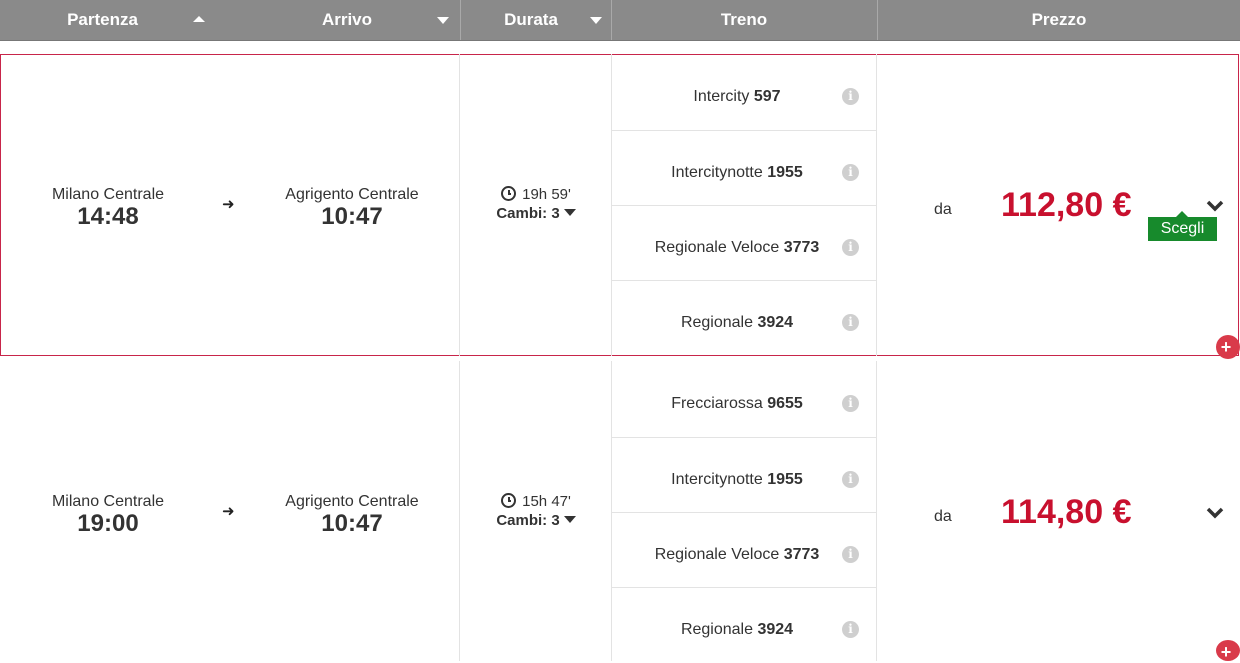 The image size is (1240, 663). I want to click on header-durata-label: Durata, so click(531, 19).